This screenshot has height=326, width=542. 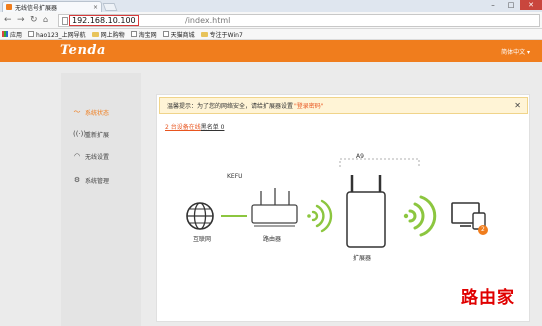 I want to click on router-name: KEFU, so click(x=235, y=176).